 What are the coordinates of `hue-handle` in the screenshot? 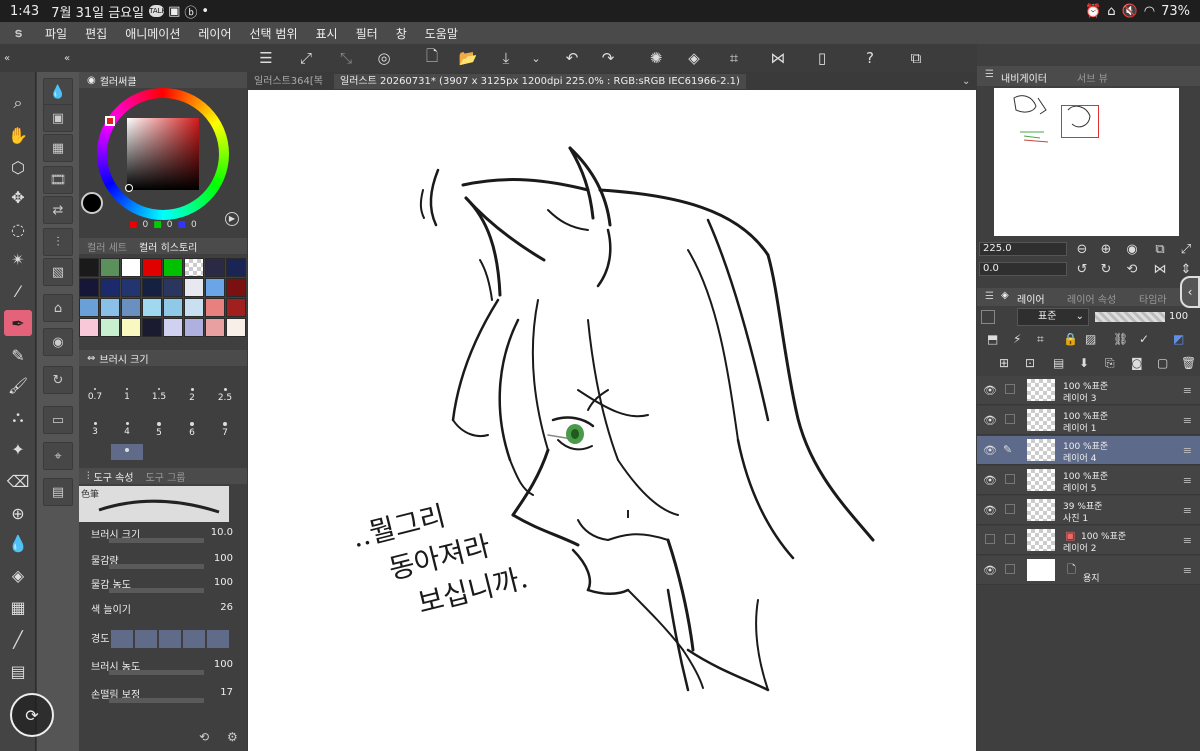 It's located at (110, 121).